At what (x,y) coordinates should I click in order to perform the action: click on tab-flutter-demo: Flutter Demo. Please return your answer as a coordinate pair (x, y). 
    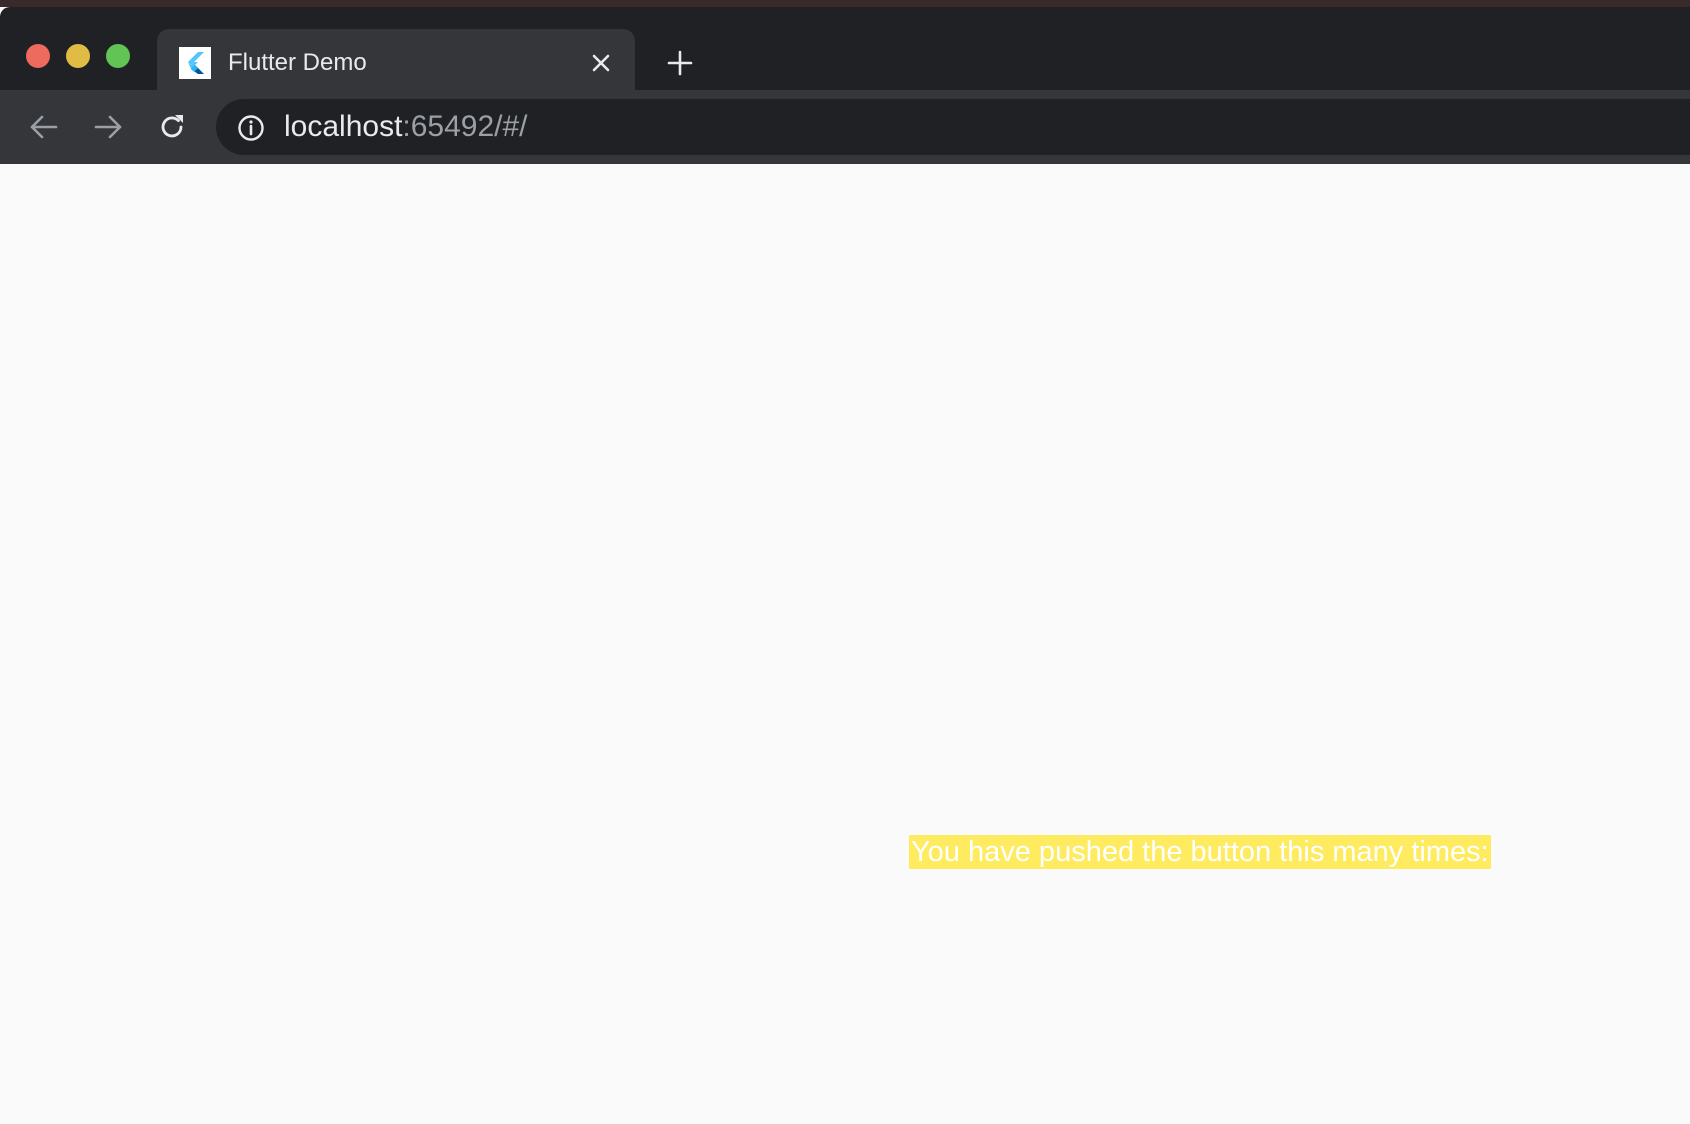
    Looking at the image, I should click on (396, 63).